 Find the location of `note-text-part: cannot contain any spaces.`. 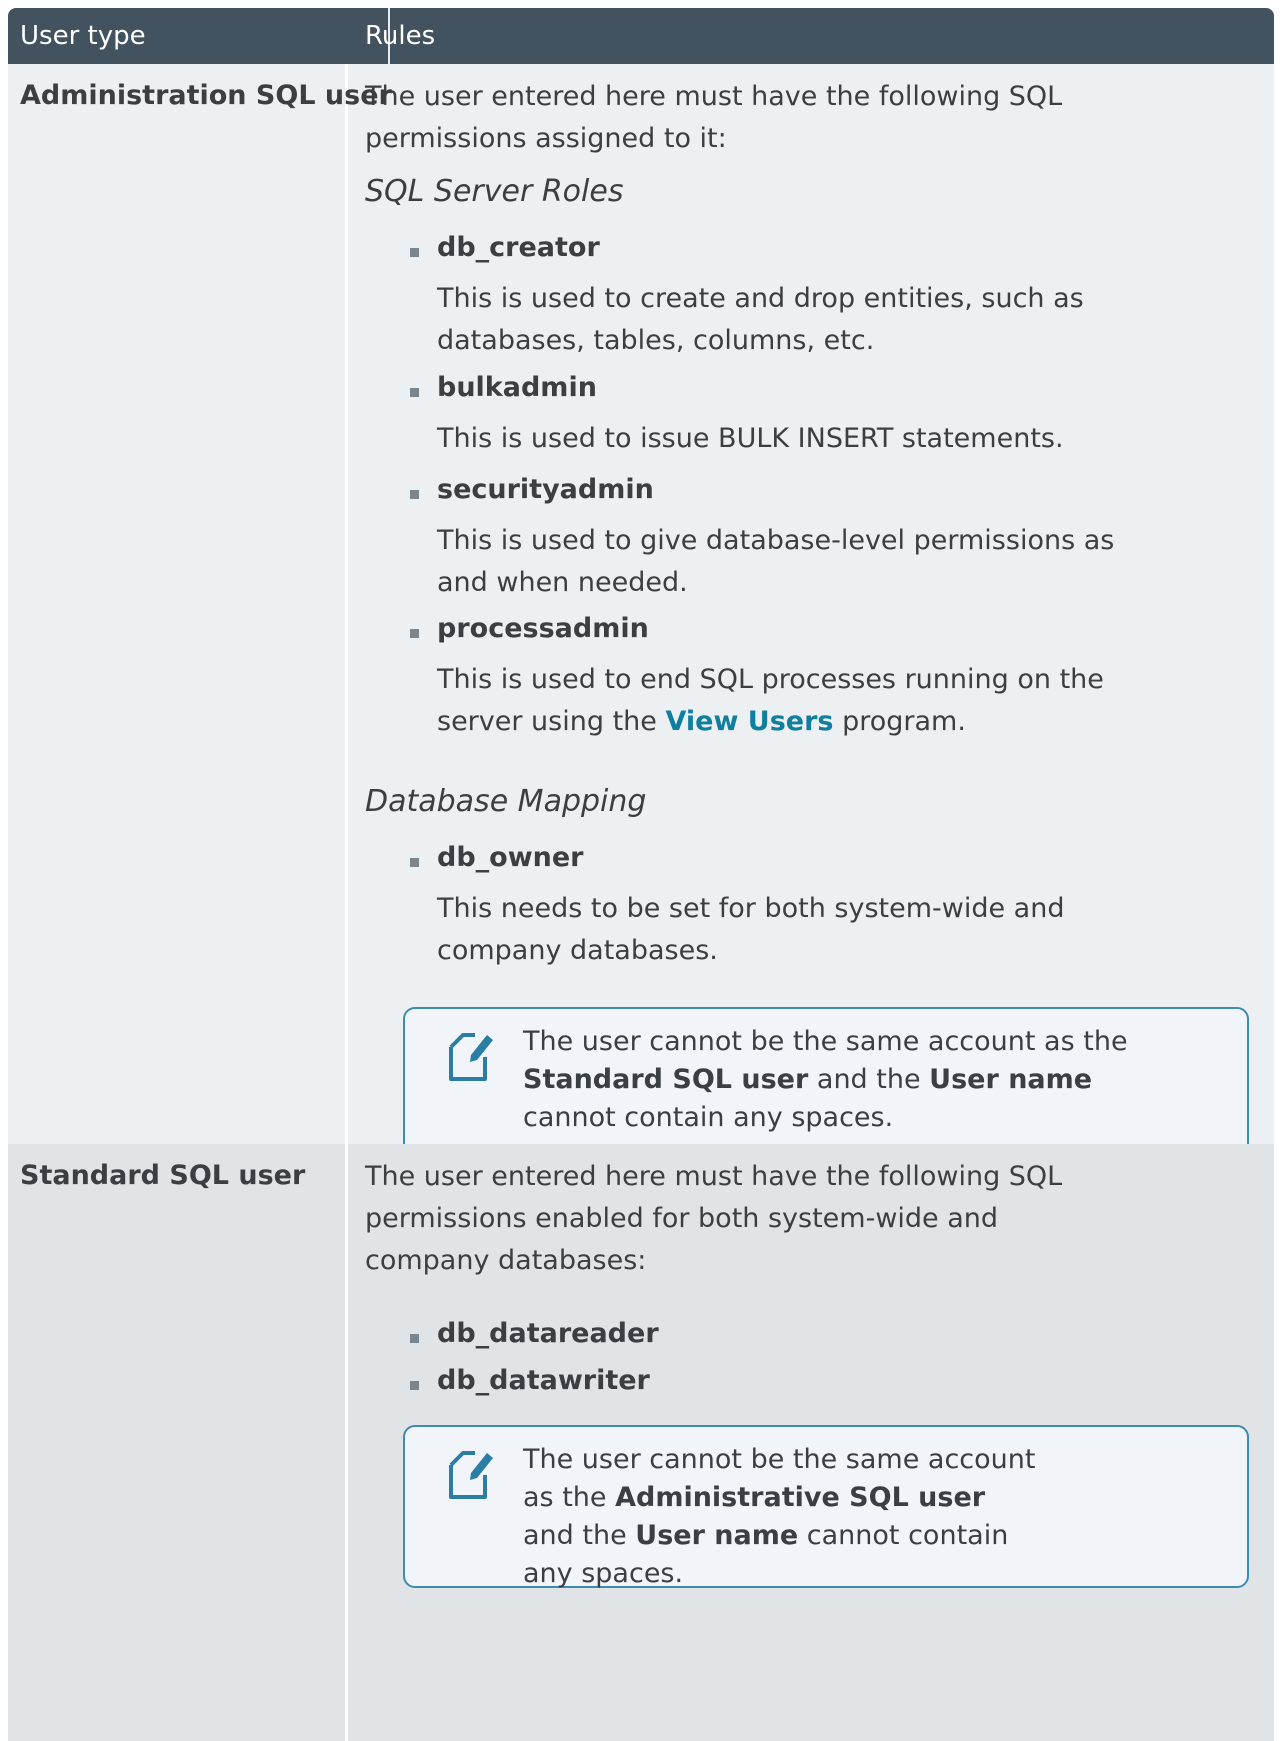

note-text-part: cannot contain any spaces. is located at coordinates (708, 1117).